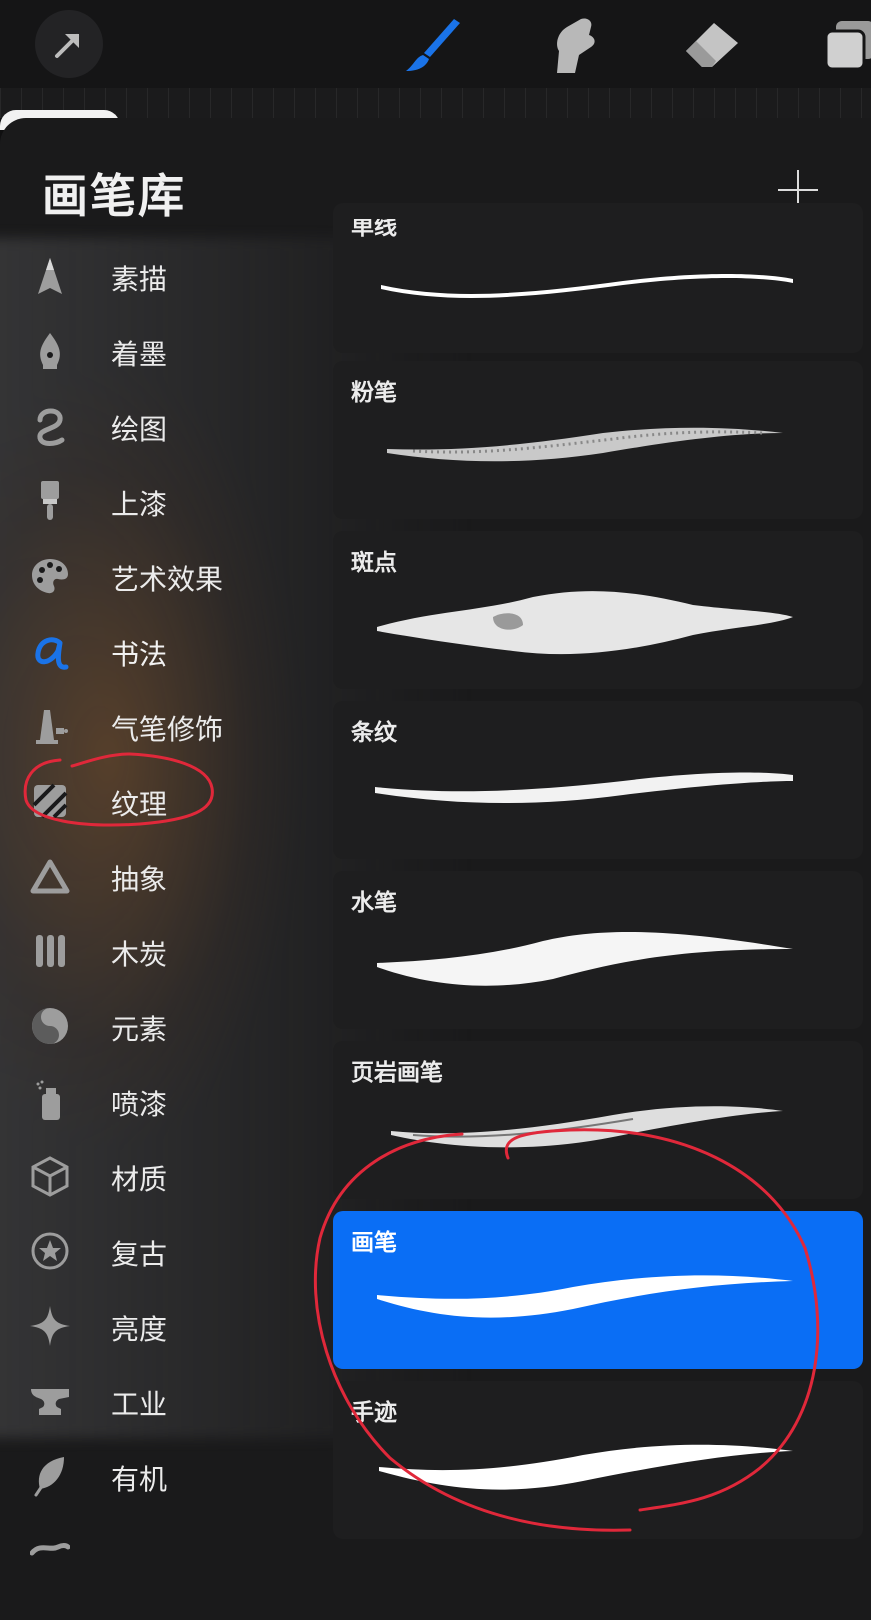  Describe the element at coordinates (847, 46) in the screenshot. I see `layers-icon` at that location.